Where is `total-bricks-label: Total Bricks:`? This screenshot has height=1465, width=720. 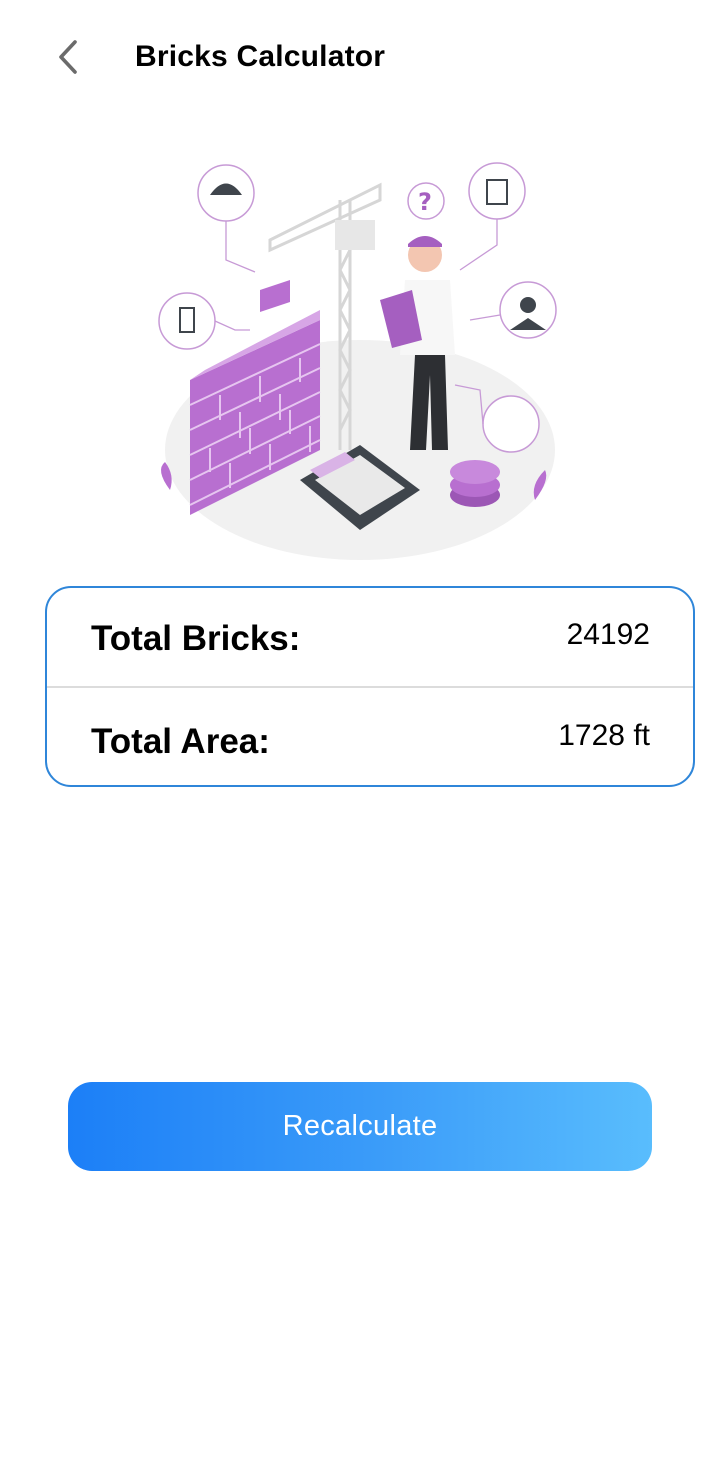 total-bricks-label: Total Bricks: is located at coordinates (196, 638).